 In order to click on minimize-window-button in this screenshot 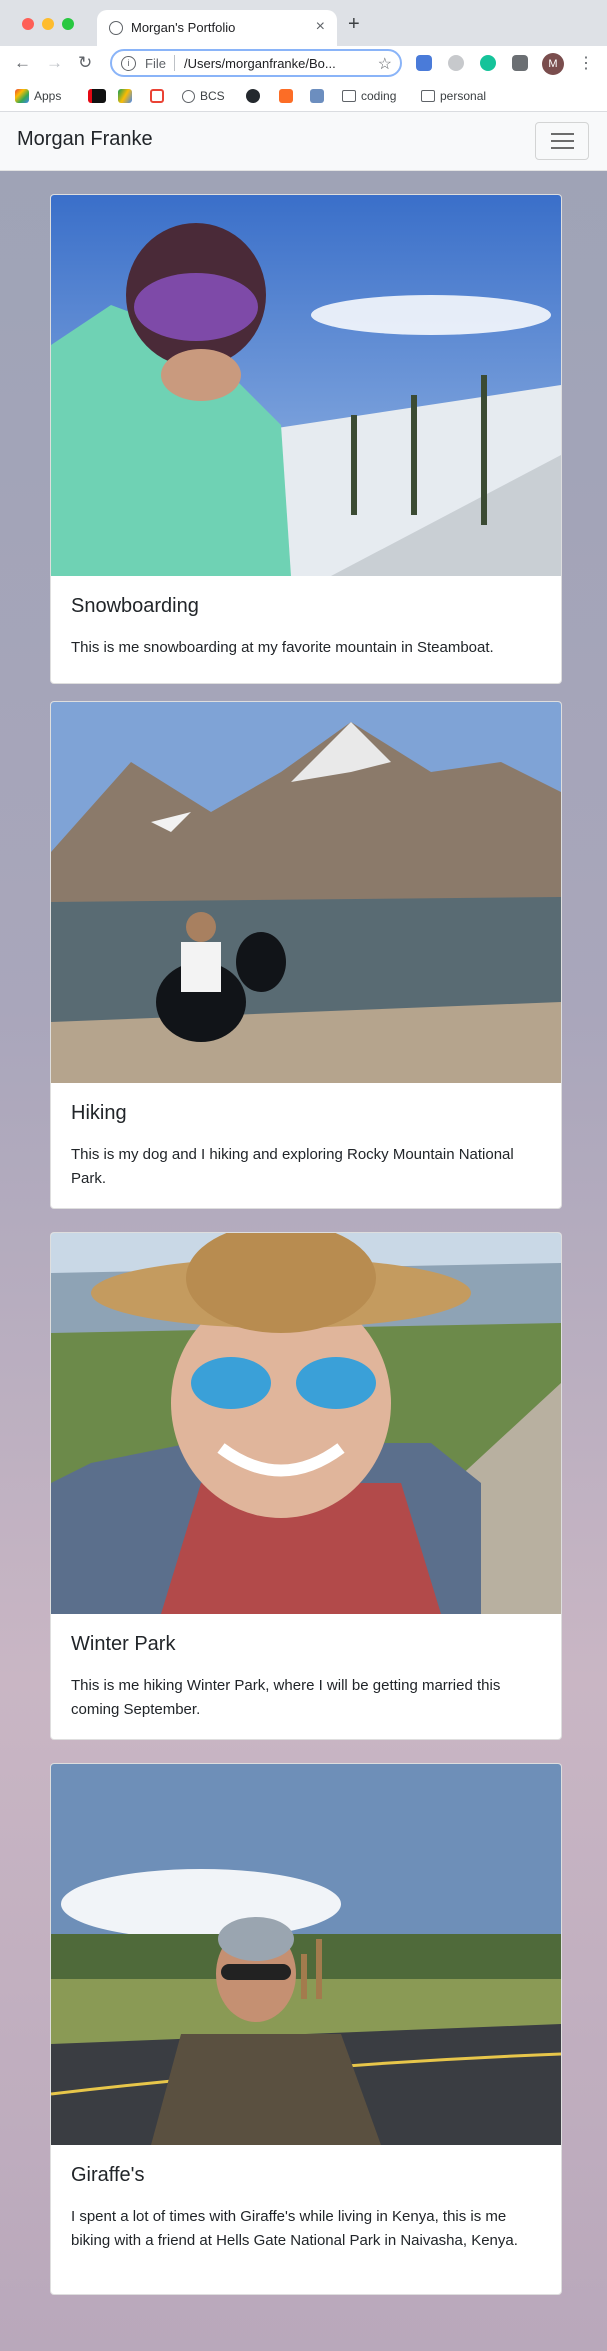, I will do `click(48, 24)`.